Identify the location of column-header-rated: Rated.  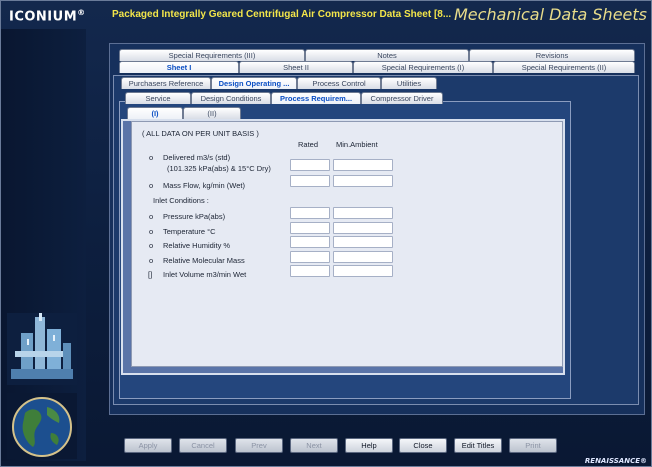
(308, 144).